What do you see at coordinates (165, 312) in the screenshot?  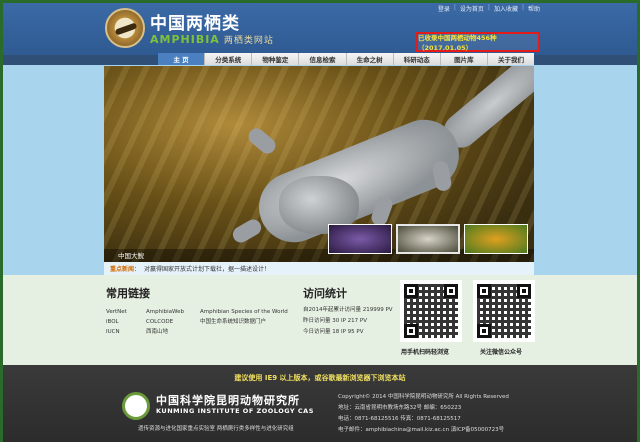 I see `link-amphibiaweb: AmphibiaWeb` at bounding box center [165, 312].